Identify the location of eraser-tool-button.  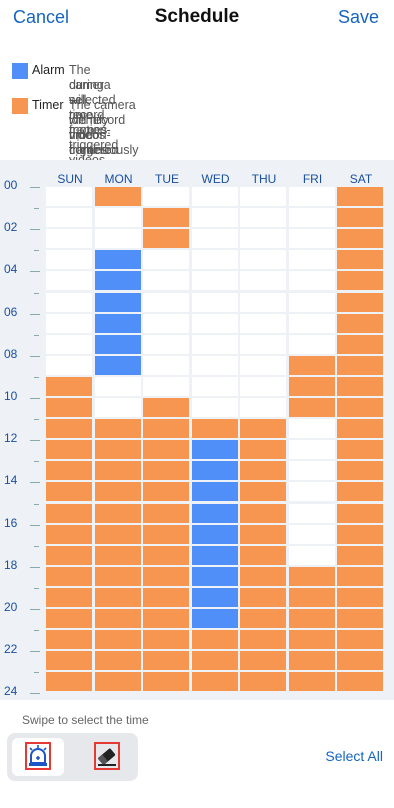
(107, 757).